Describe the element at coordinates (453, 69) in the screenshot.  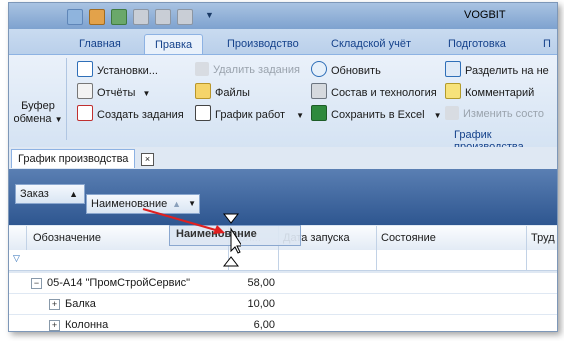
I see `split-icon` at that location.